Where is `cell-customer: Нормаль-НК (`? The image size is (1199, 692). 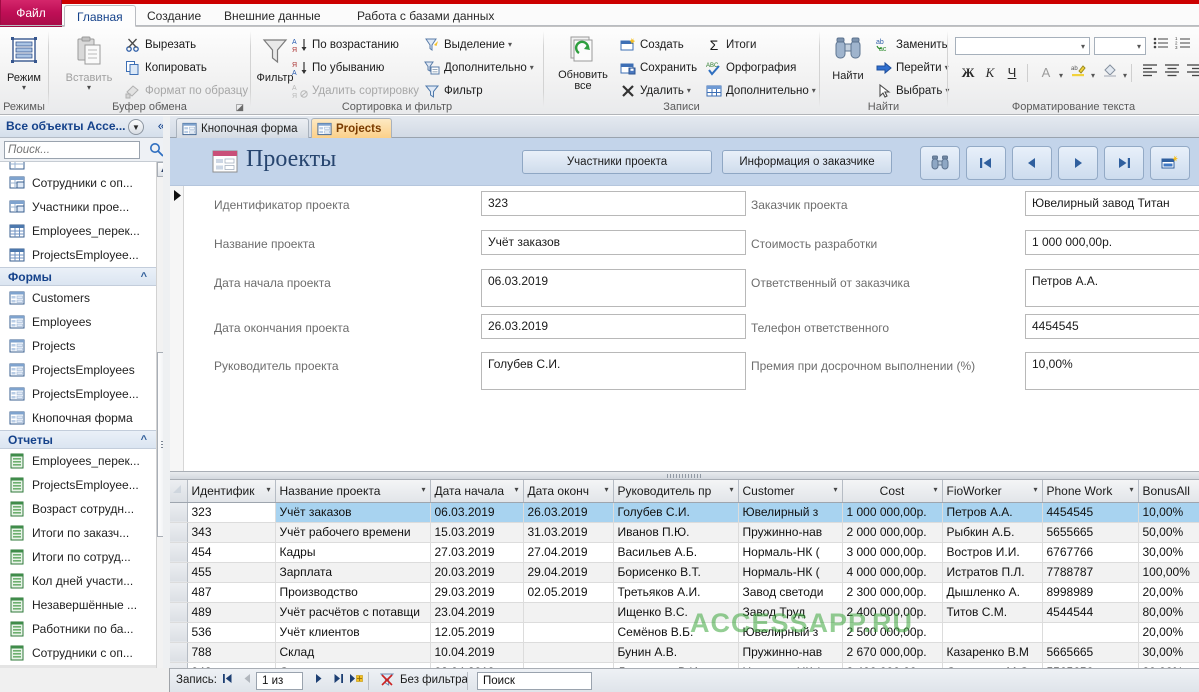 cell-customer: Нормаль-НК ( is located at coordinates (790, 552).